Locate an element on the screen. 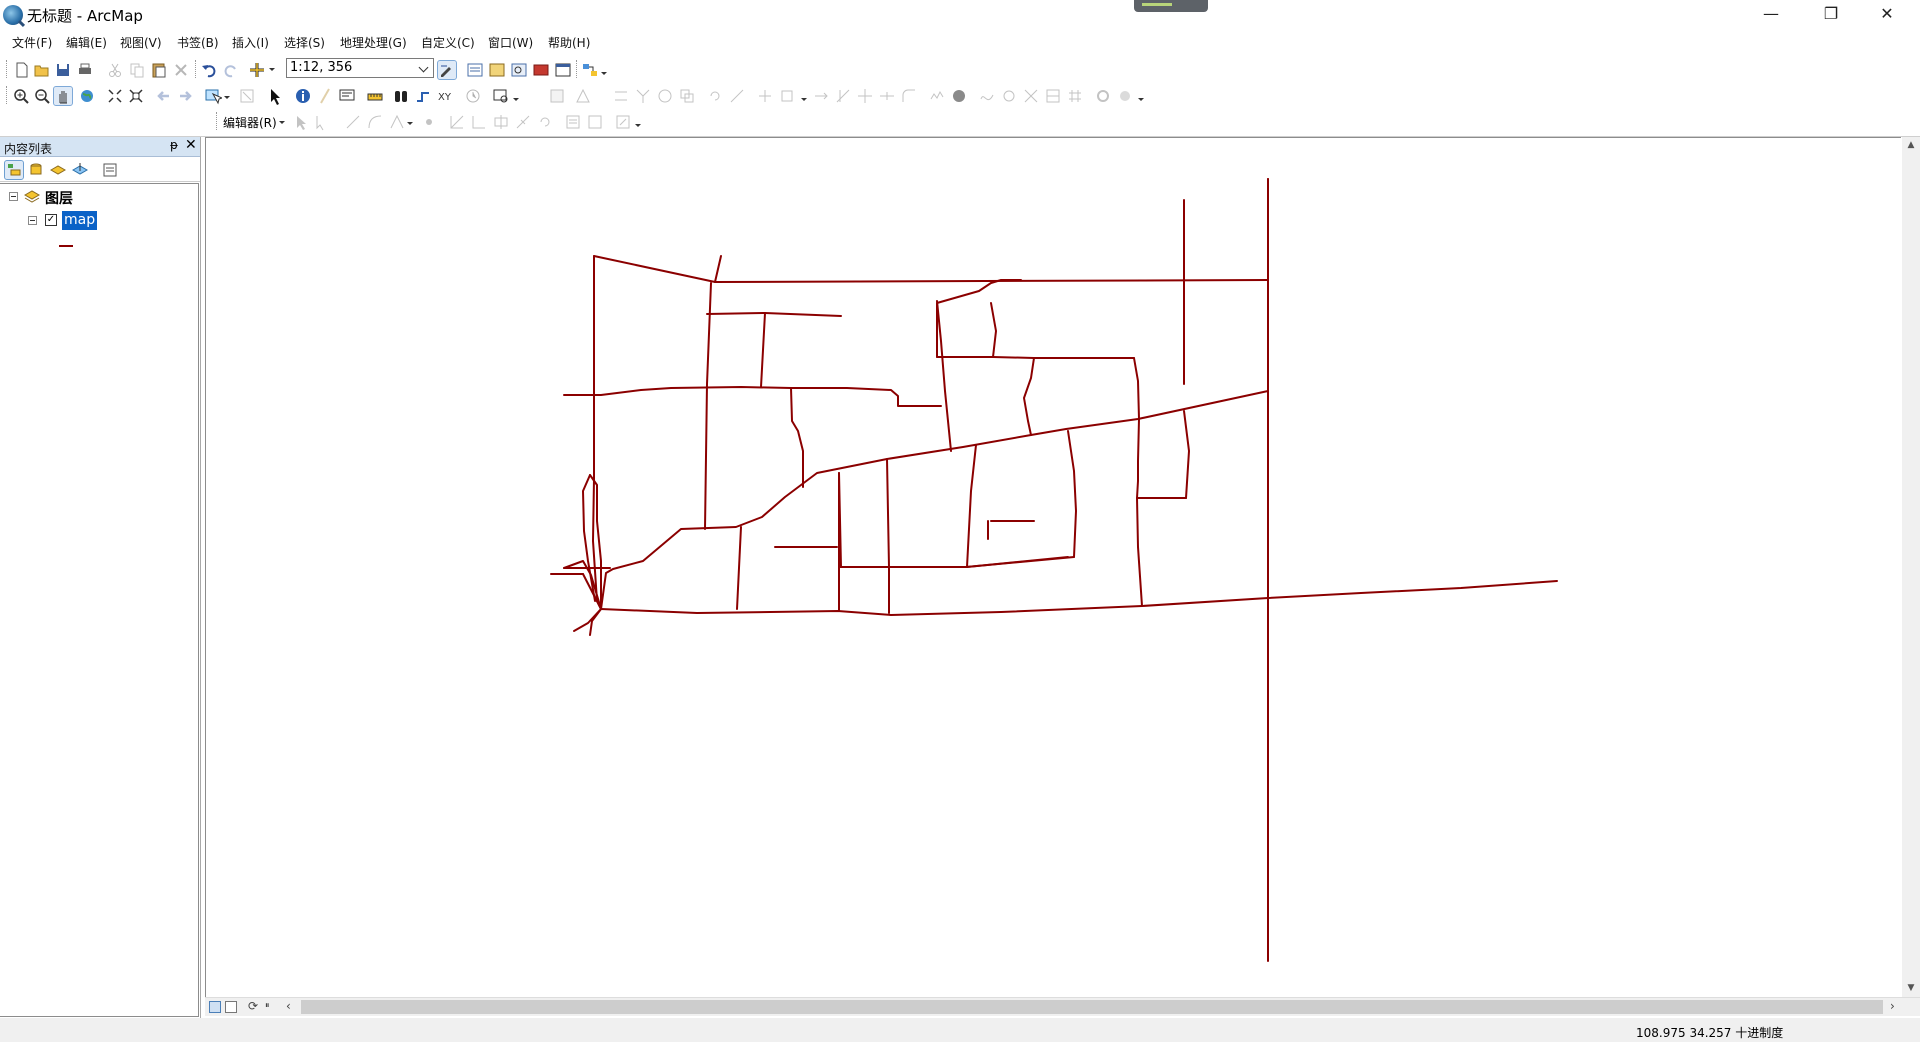 The width and height of the screenshot is (1920, 1042). segment-tools-dropdown is located at coordinates (409, 122).